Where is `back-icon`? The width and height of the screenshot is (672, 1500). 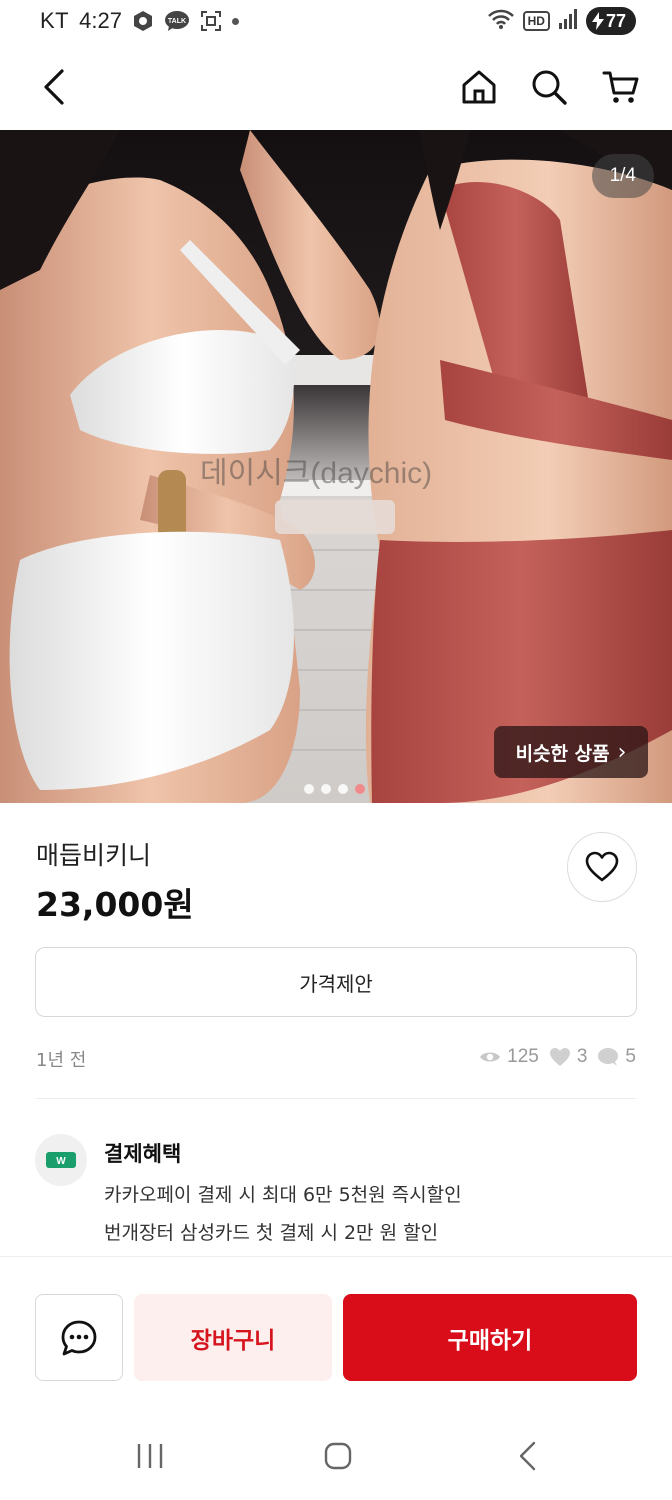 back-icon is located at coordinates (54, 87).